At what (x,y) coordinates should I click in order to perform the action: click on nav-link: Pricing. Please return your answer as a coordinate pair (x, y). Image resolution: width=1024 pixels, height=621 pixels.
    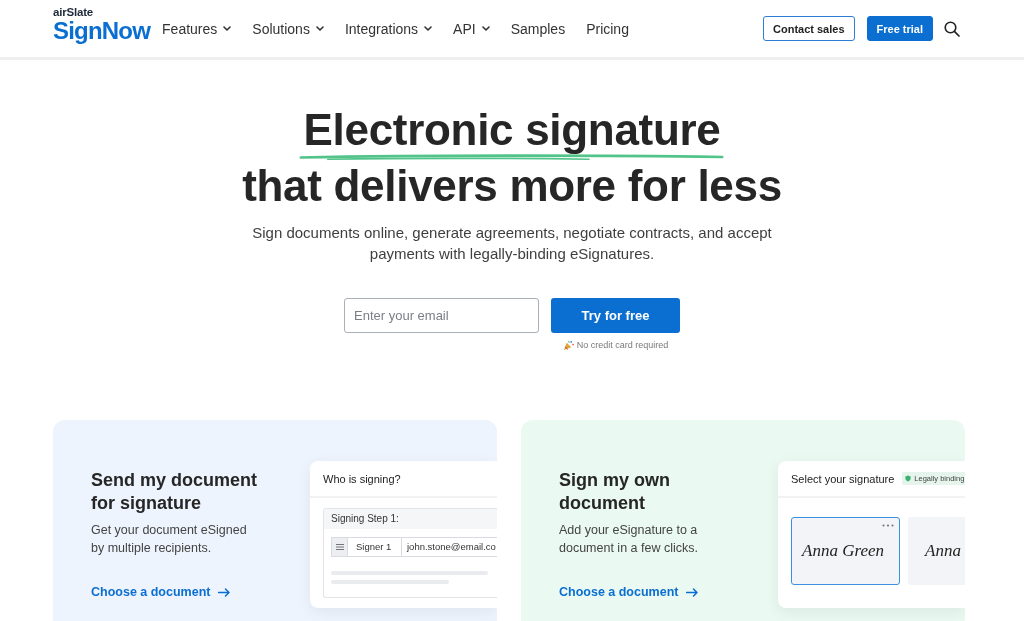
    Looking at the image, I should click on (607, 28).